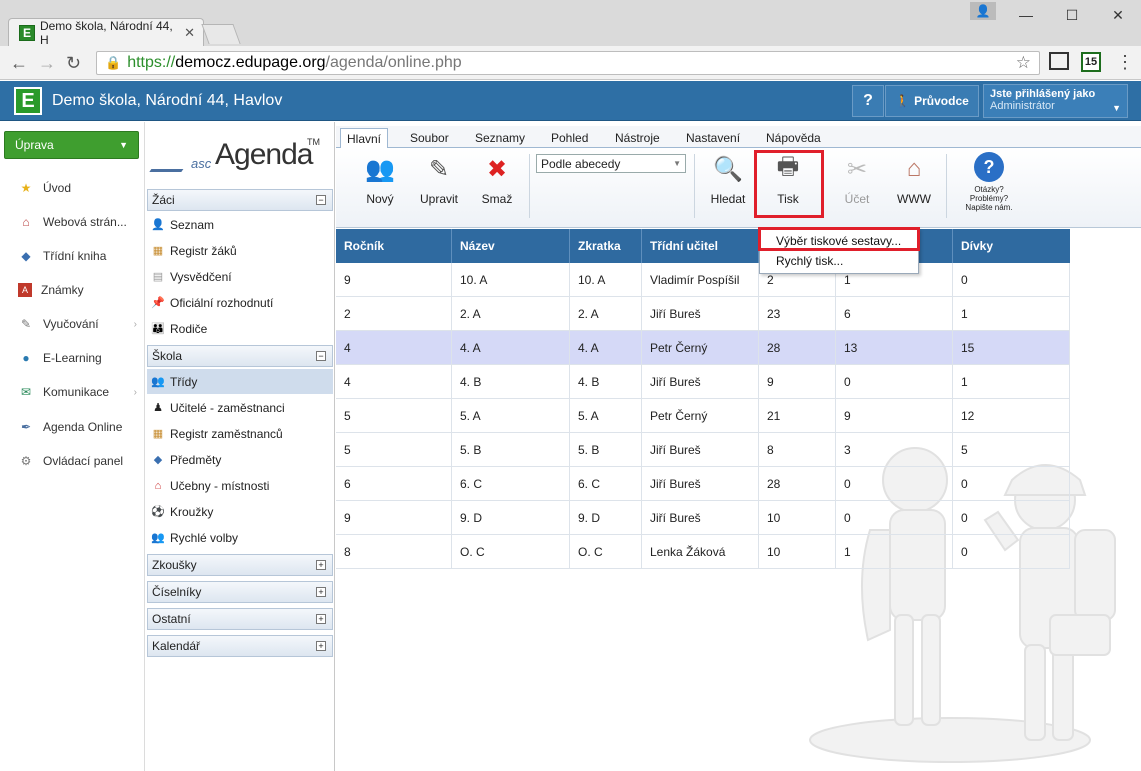  What do you see at coordinates (793, 138) in the screenshot?
I see `tab-napoveda: Nápověda` at bounding box center [793, 138].